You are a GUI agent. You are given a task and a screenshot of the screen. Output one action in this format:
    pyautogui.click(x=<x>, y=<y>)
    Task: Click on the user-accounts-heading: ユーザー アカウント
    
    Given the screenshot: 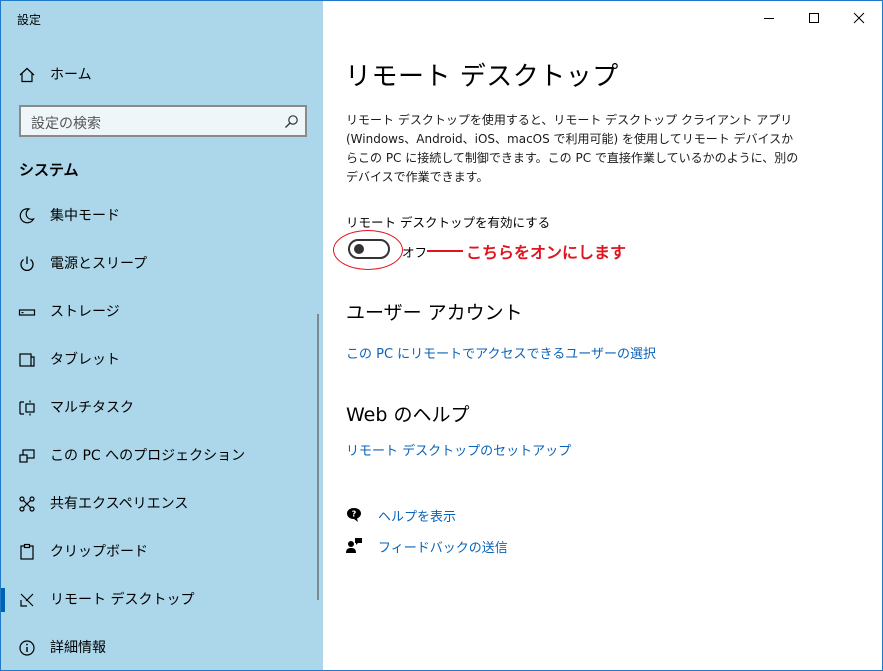 What is the action you would take?
    pyautogui.click(x=434, y=313)
    